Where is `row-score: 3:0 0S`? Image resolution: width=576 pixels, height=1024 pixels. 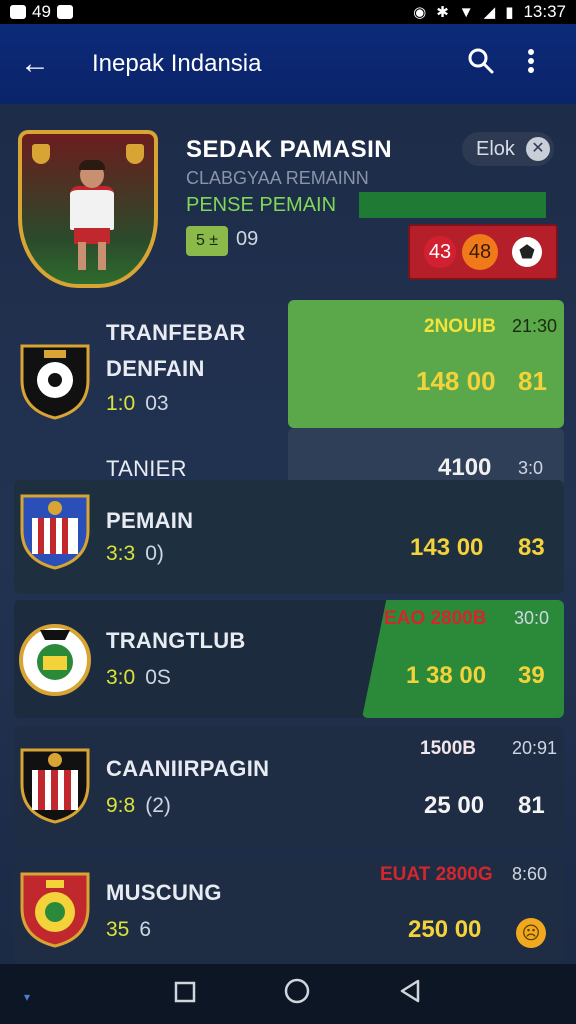
row-score: 3:0 0S is located at coordinates (138, 678).